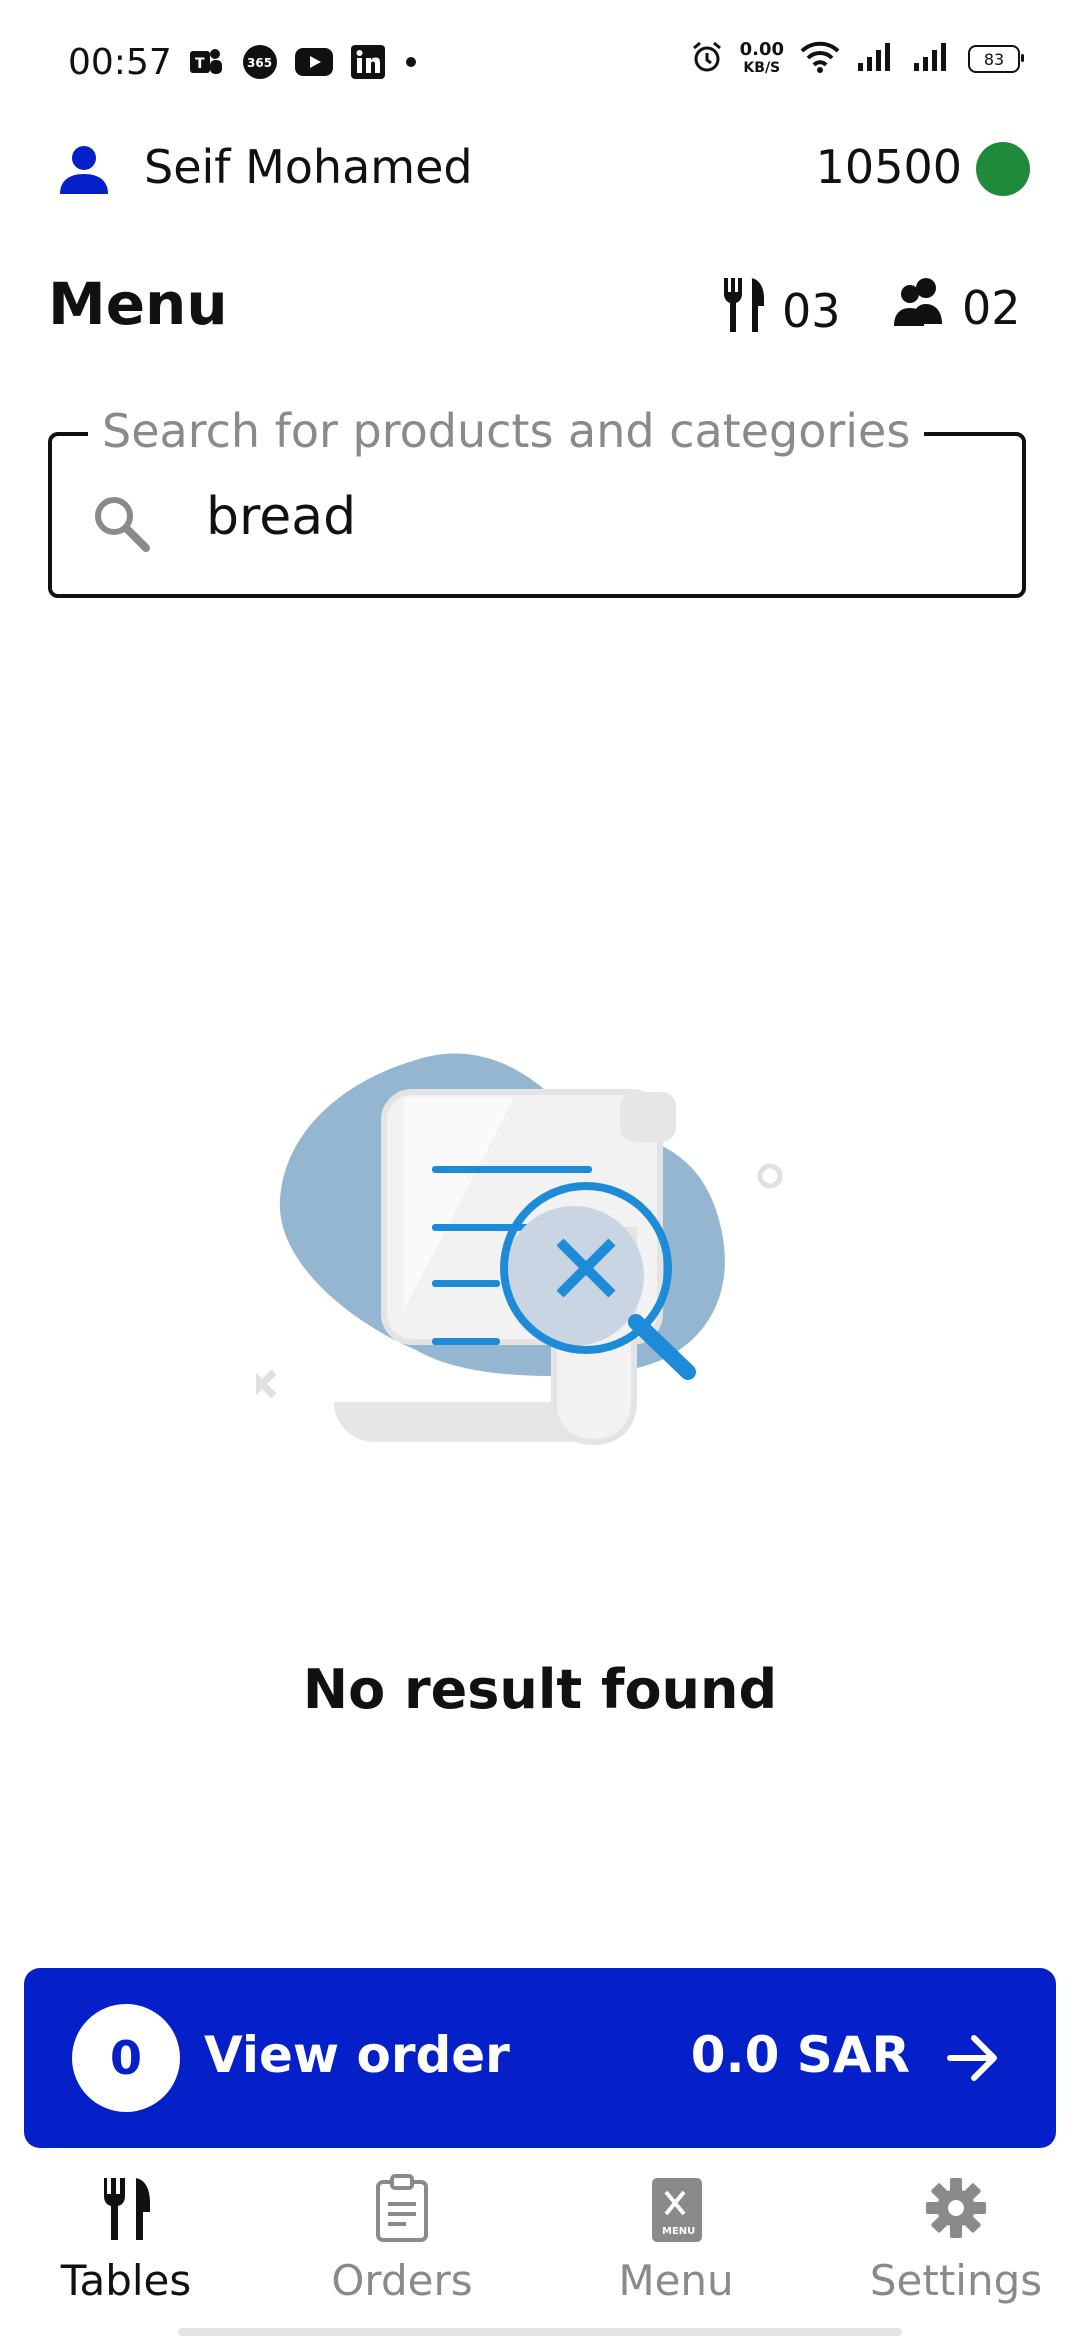  I want to click on tables-counter: 03, so click(780, 310).